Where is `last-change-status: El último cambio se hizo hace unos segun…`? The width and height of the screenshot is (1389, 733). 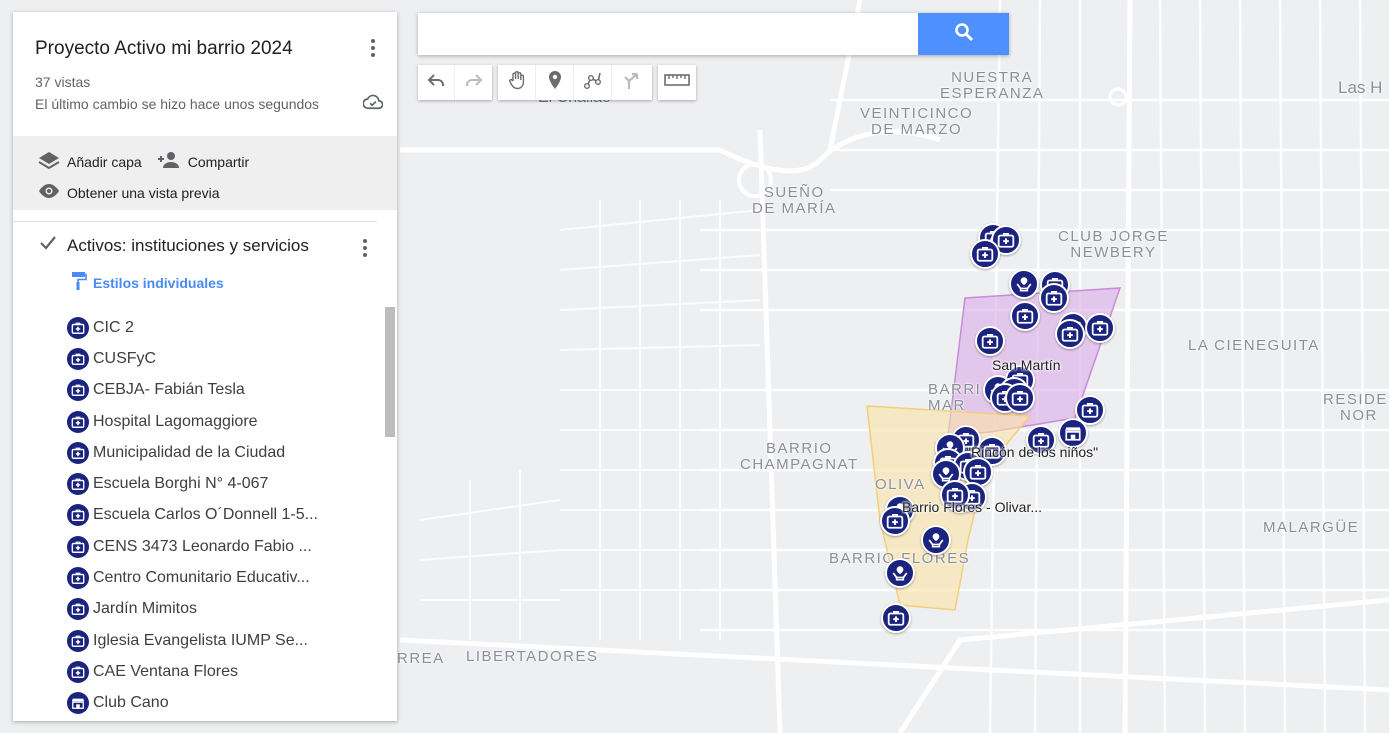 last-change-status: El último cambio se hizo hace unos segun… is located at coordinates (177, 104).